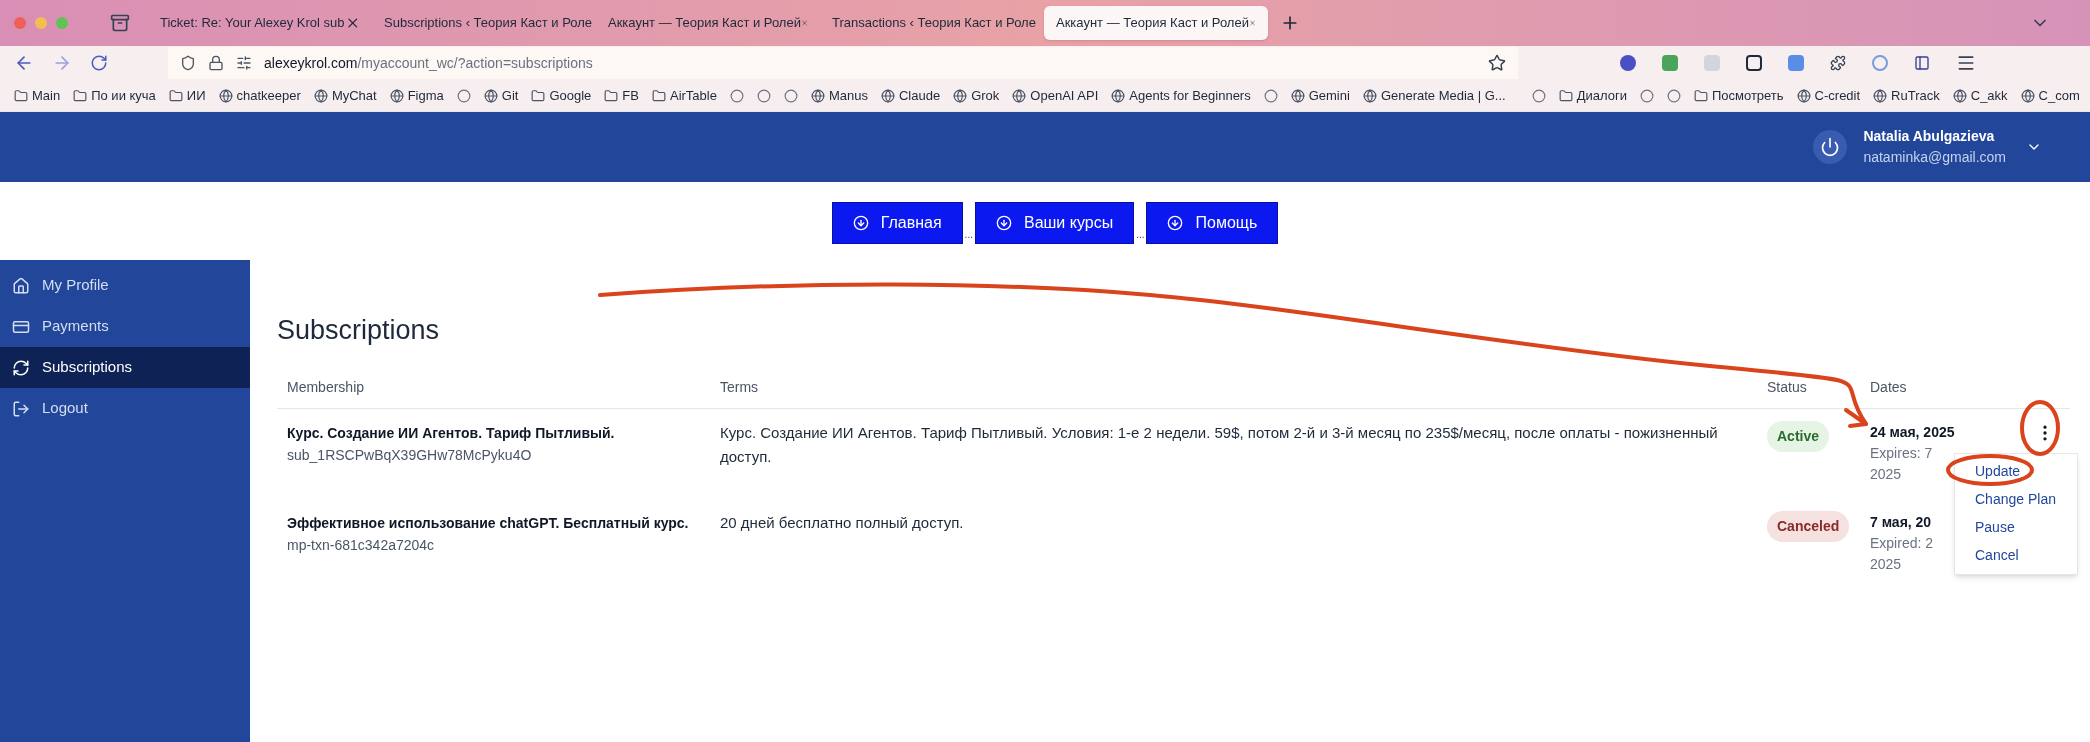  I want to click on bookmark: Figma, so click(416, 95).